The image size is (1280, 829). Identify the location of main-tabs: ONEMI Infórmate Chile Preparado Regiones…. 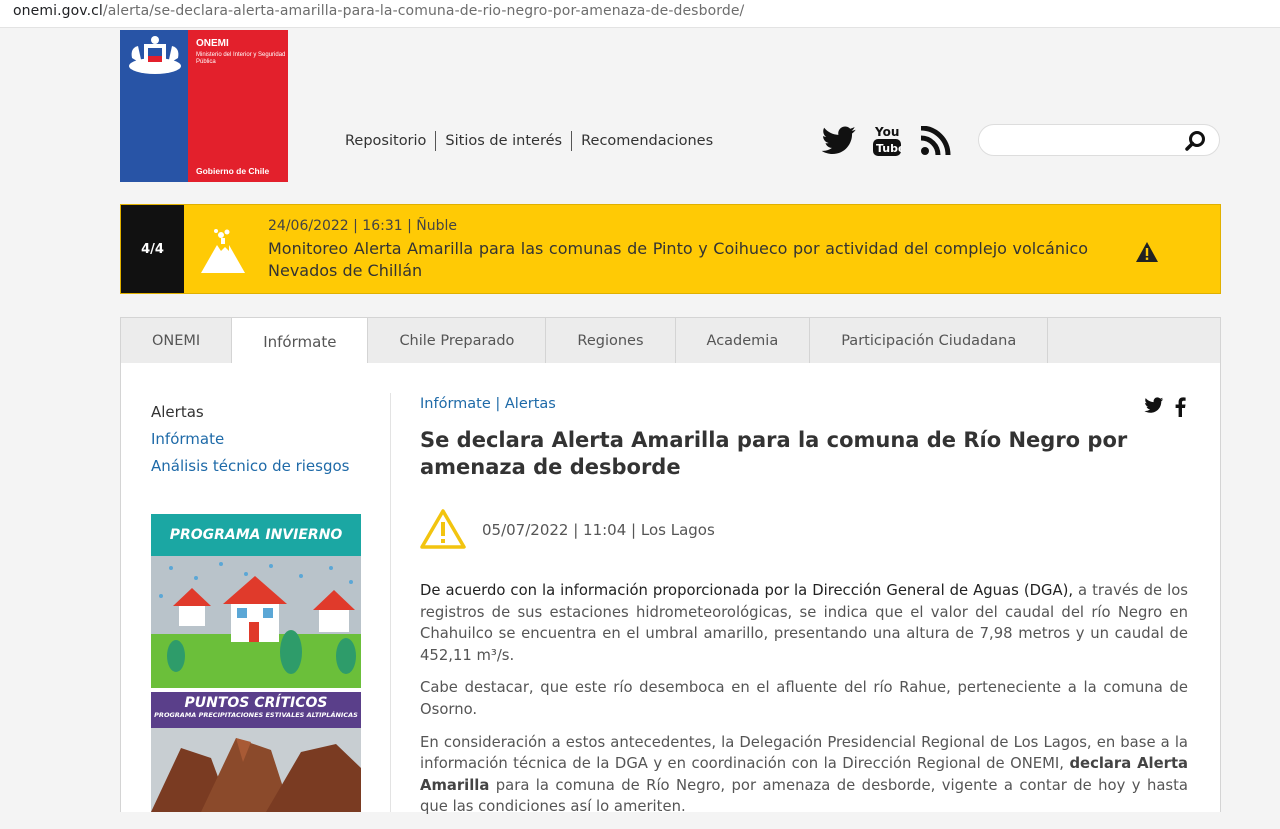
(670, 341).